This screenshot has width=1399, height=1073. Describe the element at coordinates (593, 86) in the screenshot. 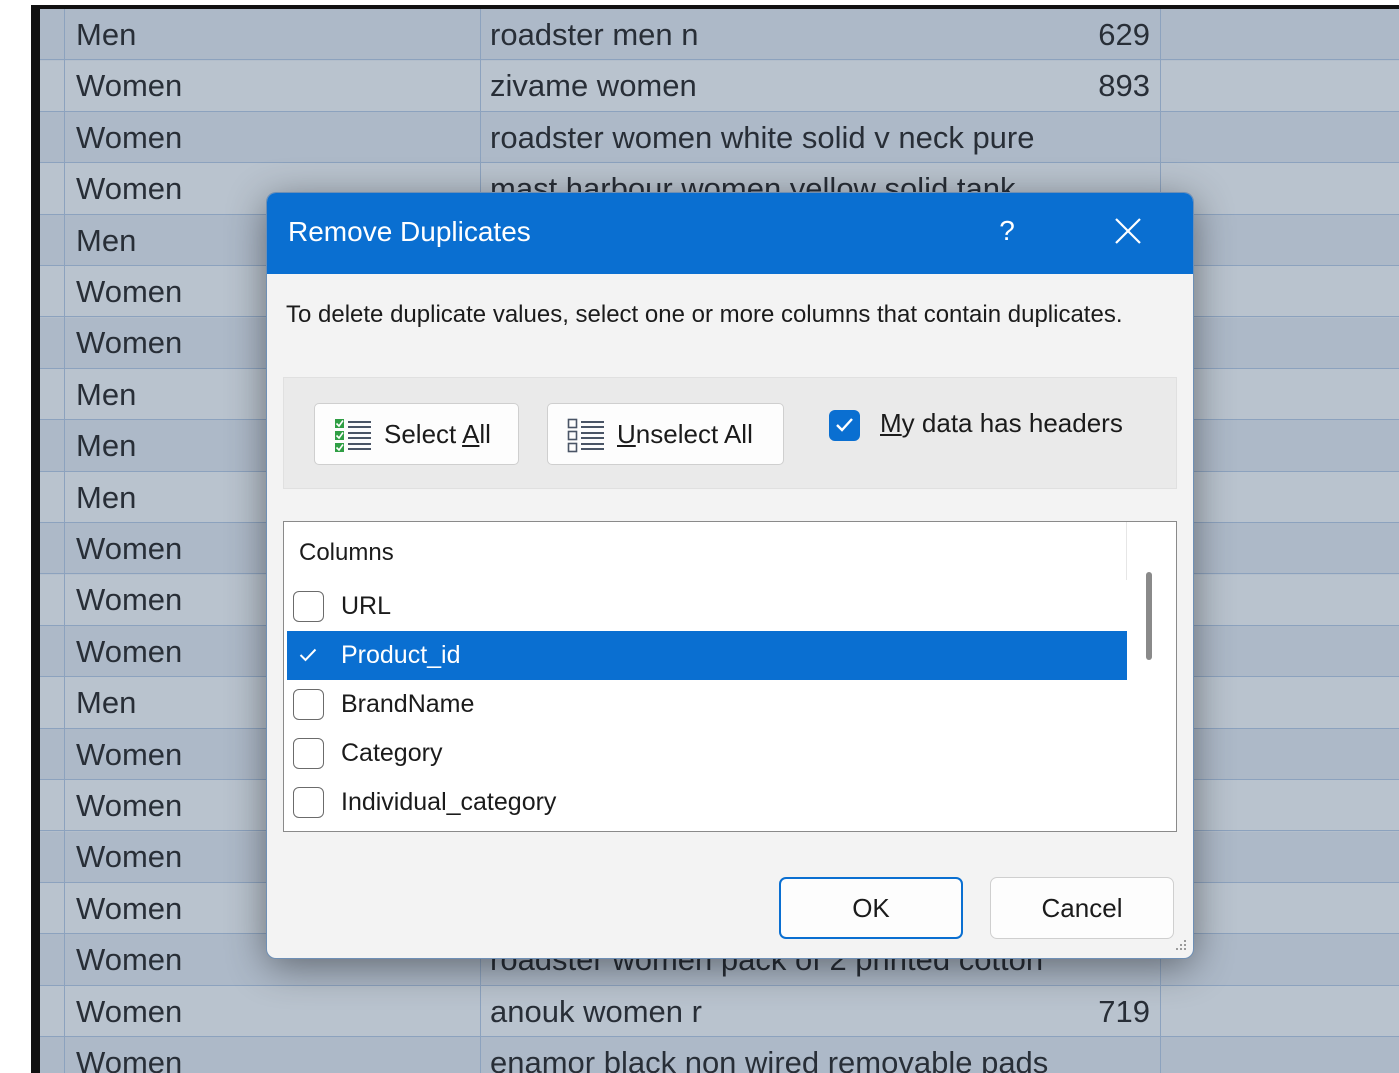

I see `description-text: zivame women` at that location.